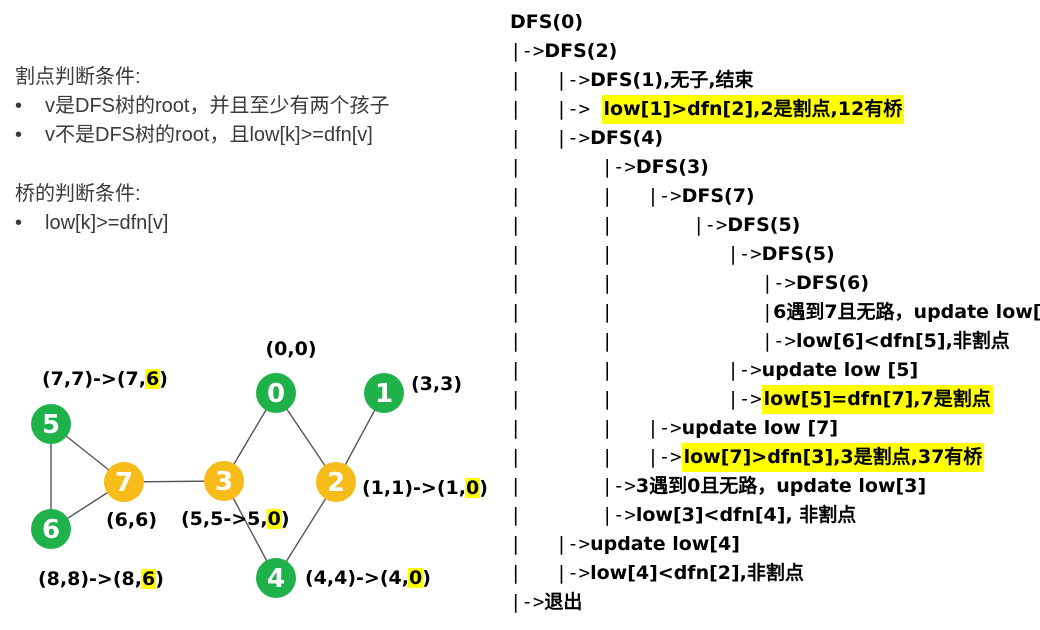 The image size is (1040, 630). I want to click on trace-text: update low [7], so click(760, 428).